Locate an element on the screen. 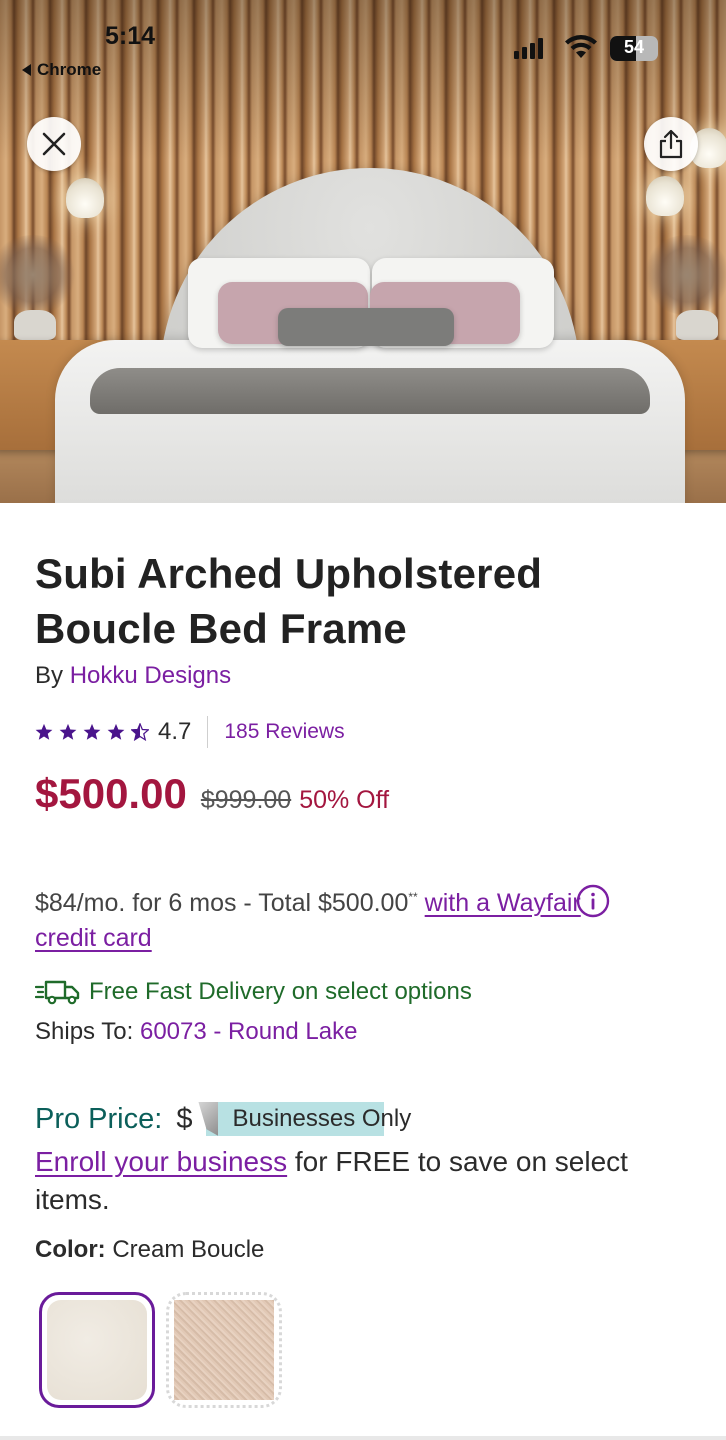  cellular-signal-icon is located at coordinates (528, 48).